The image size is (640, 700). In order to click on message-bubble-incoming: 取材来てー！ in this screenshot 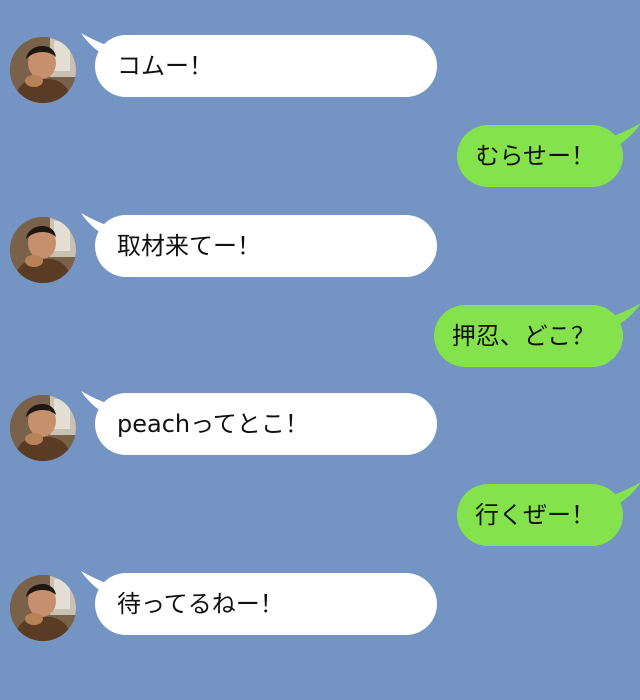, I will do `click(259, 245)`.